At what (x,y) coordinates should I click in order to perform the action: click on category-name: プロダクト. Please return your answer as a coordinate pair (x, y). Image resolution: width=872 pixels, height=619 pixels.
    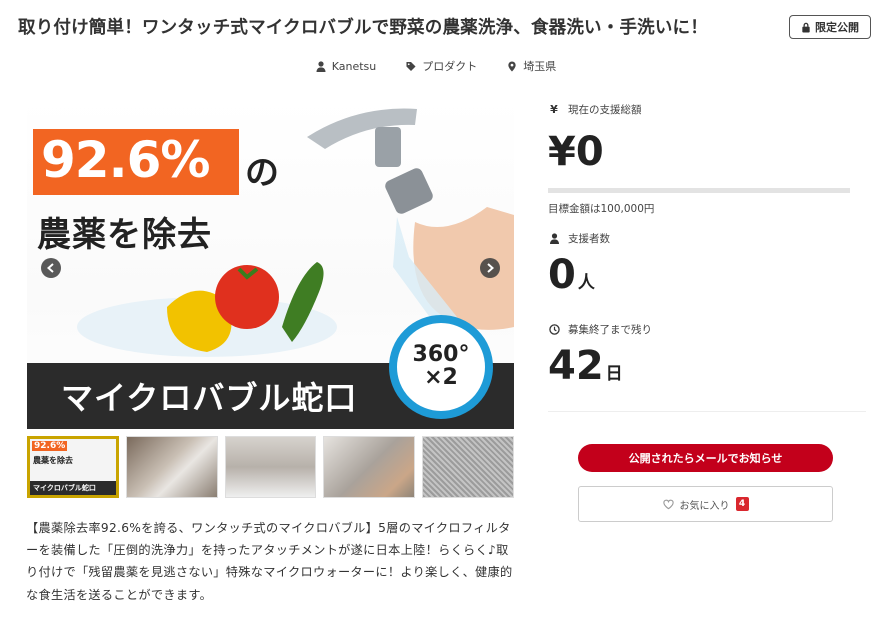
    Looking at the image, I should click on (450, 66).